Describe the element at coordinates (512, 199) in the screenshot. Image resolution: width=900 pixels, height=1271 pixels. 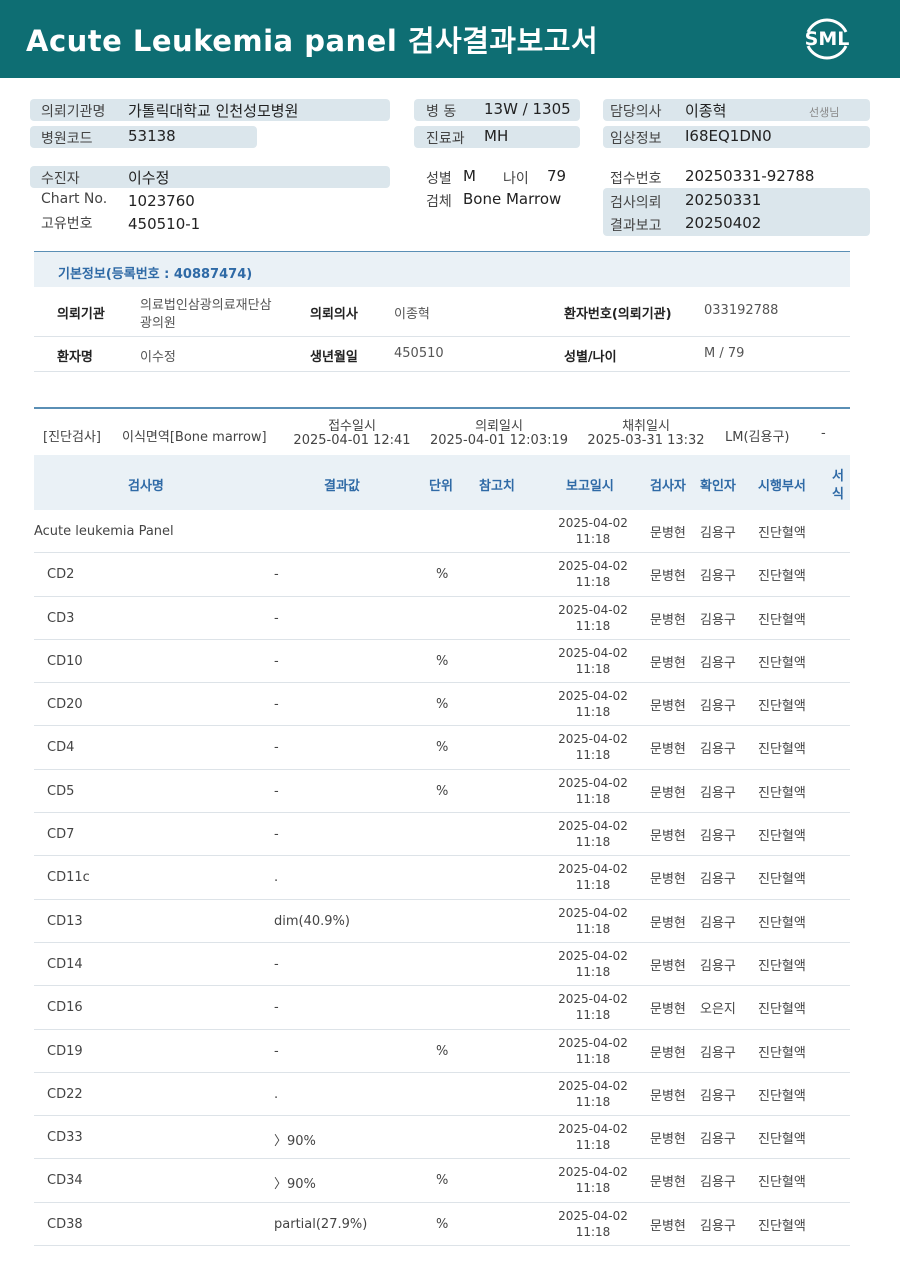
I see `specimen-value: Bone Marrow` at that location.